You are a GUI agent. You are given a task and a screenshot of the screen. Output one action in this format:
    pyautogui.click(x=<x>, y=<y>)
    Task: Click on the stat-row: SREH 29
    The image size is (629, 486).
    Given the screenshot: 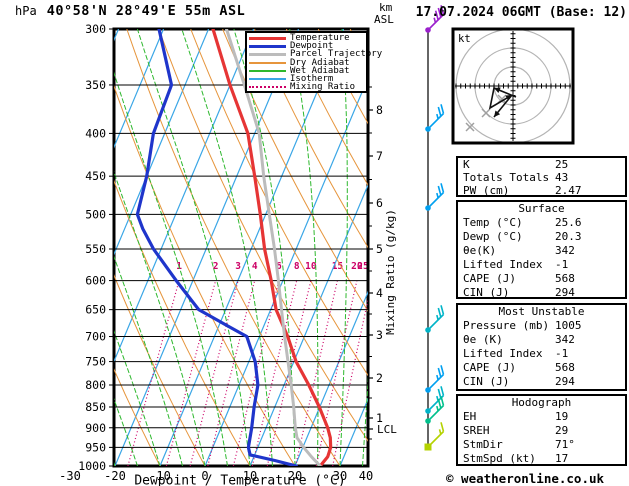 What is the action you would take?
    pyautogui.click(x=516, y=430)
    